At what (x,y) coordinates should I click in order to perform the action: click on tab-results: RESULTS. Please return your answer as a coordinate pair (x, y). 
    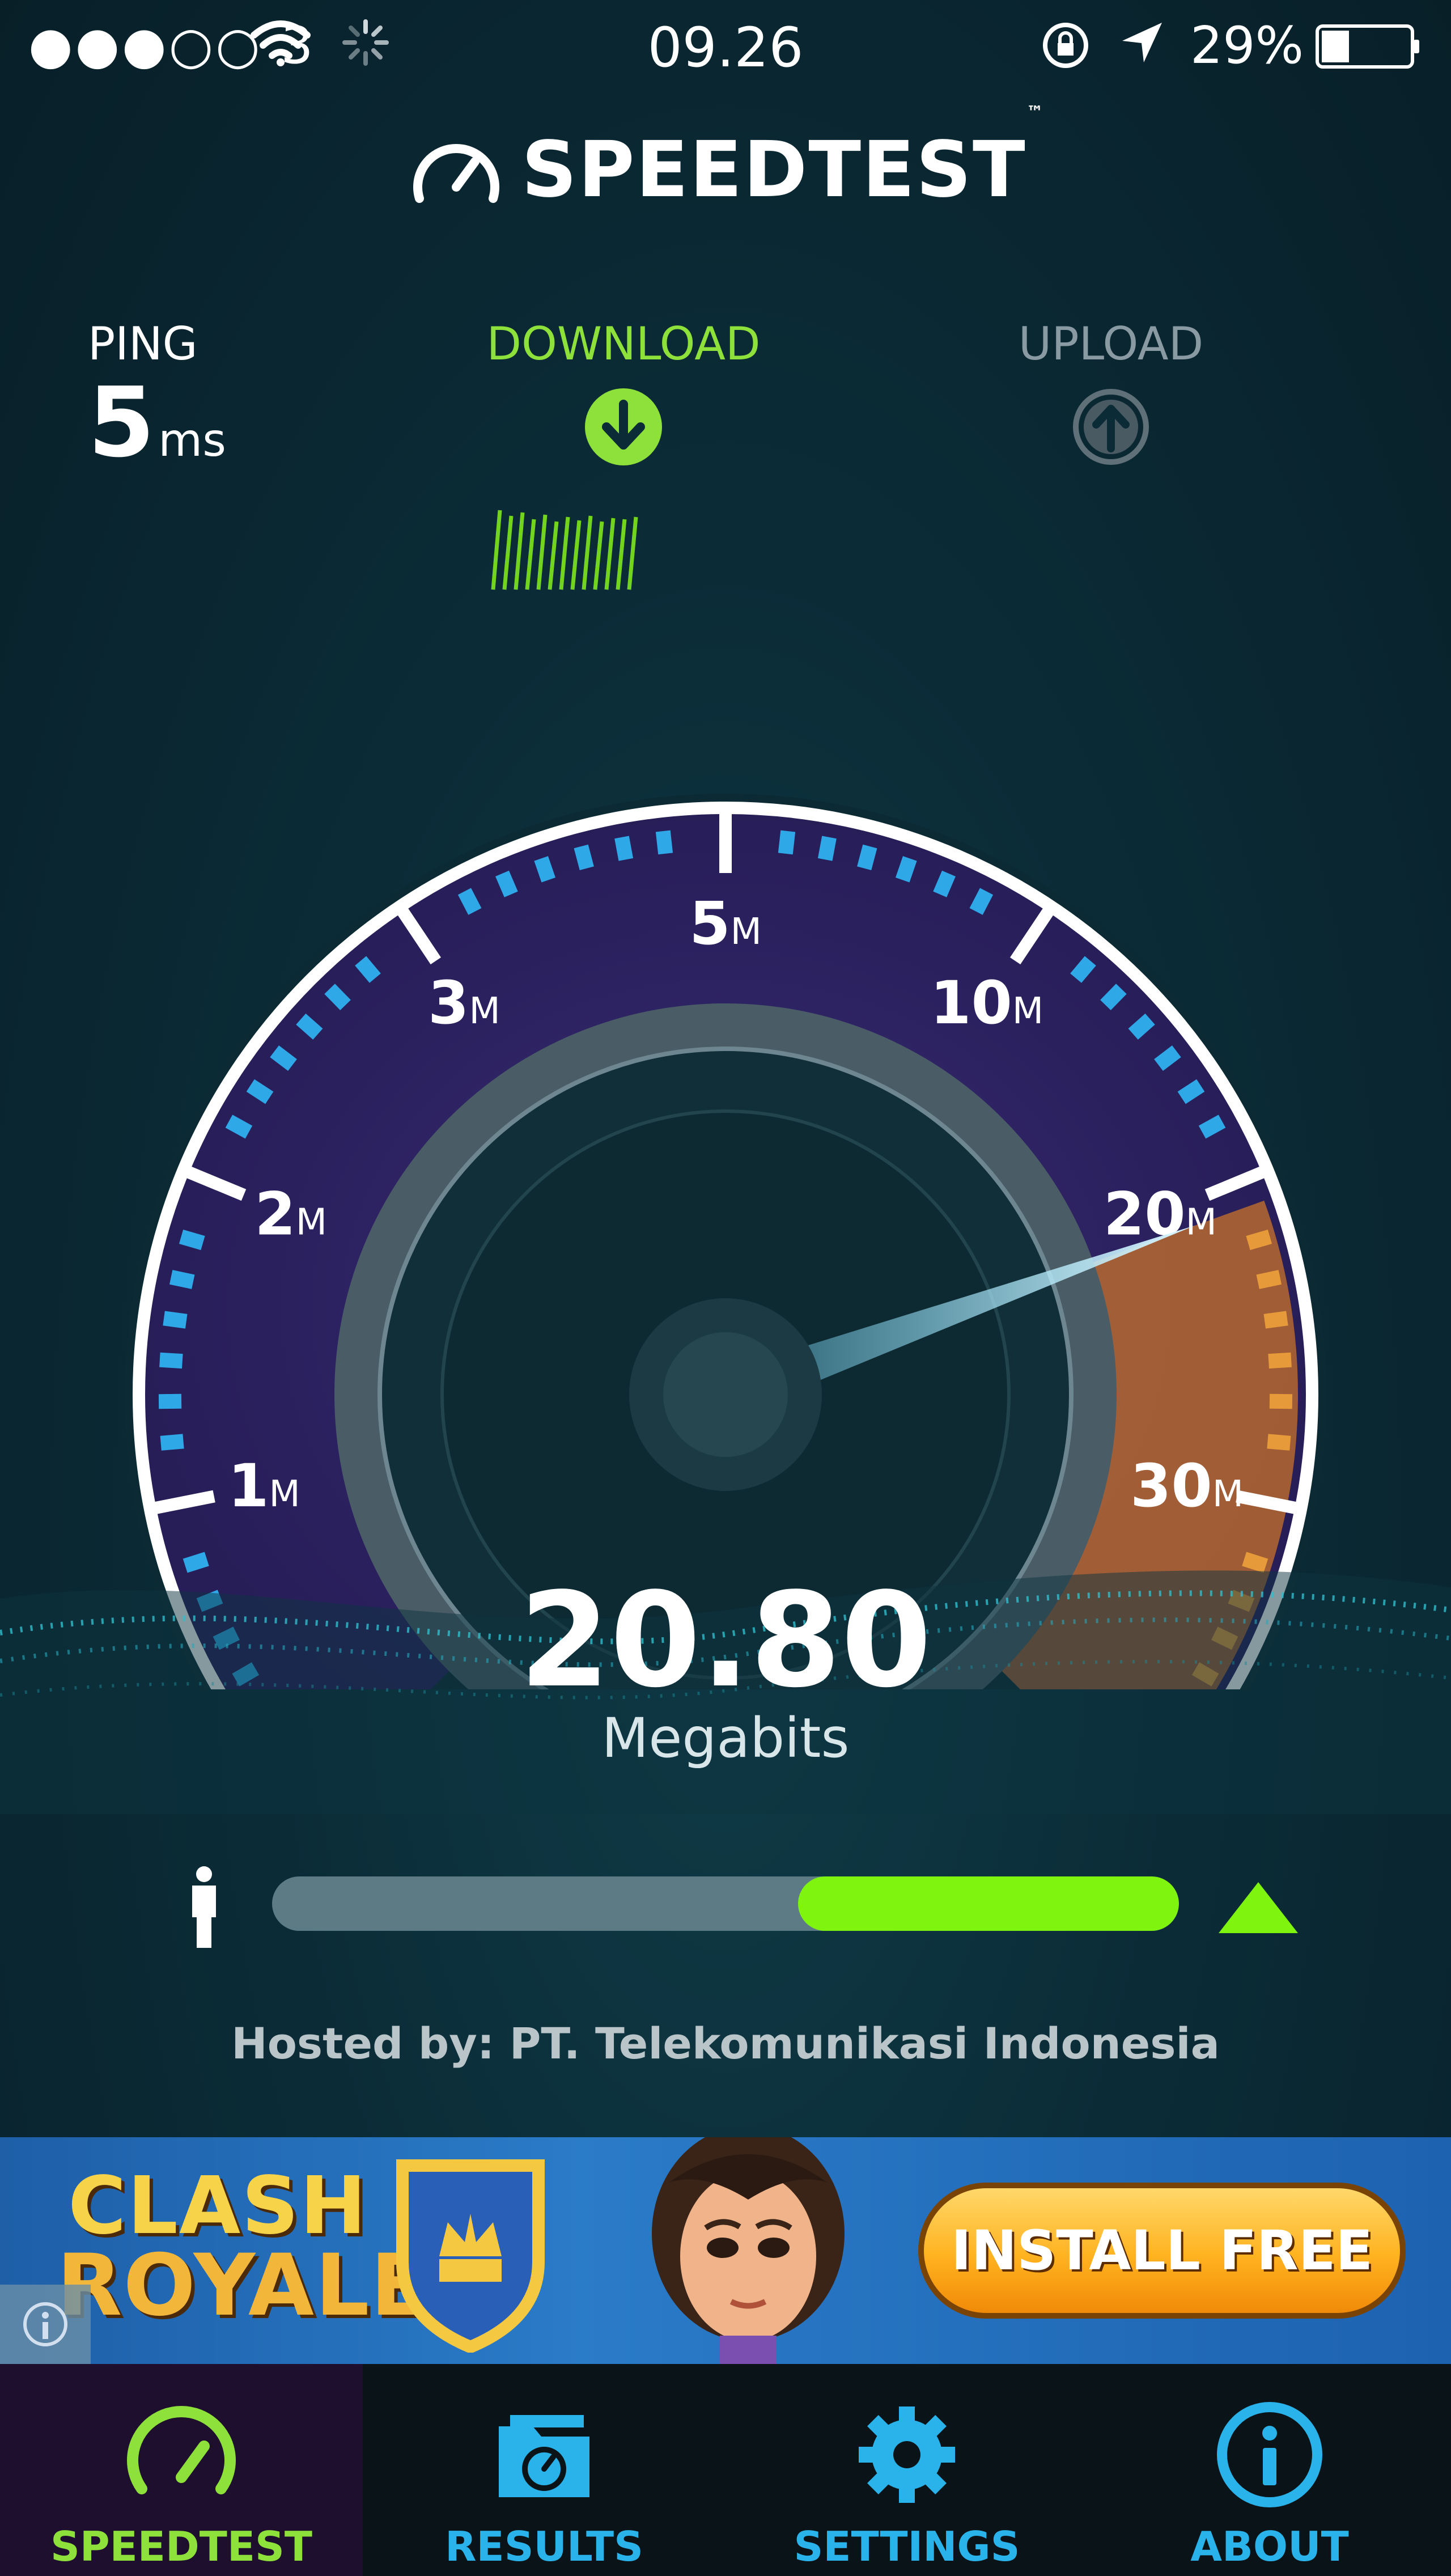
    Looking at the image, I should click on (544, 2470).